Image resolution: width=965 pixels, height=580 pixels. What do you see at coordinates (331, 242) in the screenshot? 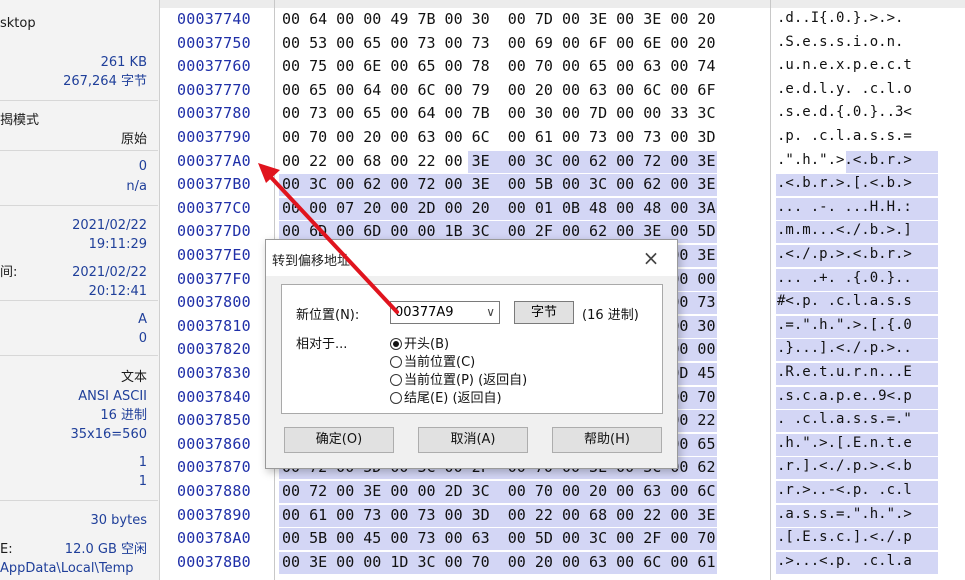
I see `arrow-shaft` at bounding box center [331, 242].